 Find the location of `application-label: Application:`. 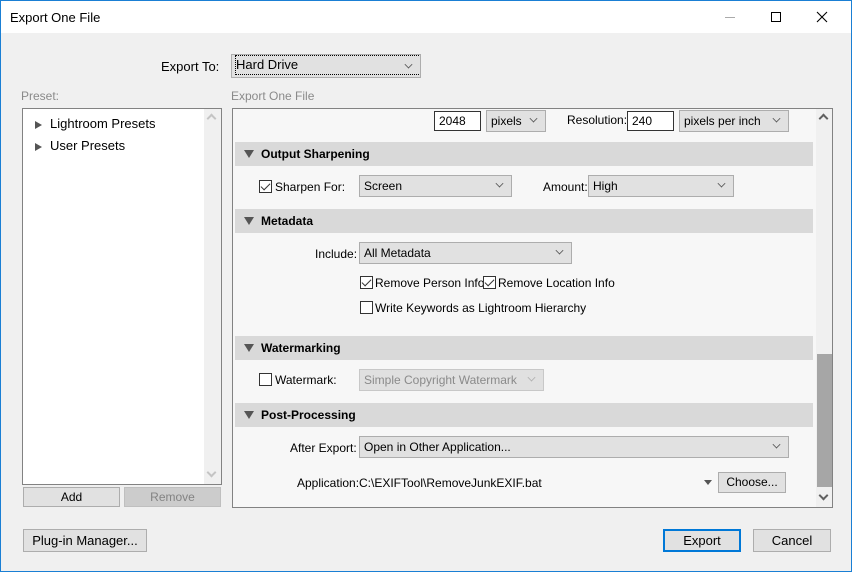

application-label: Application: is located at coordinates (328, 483).